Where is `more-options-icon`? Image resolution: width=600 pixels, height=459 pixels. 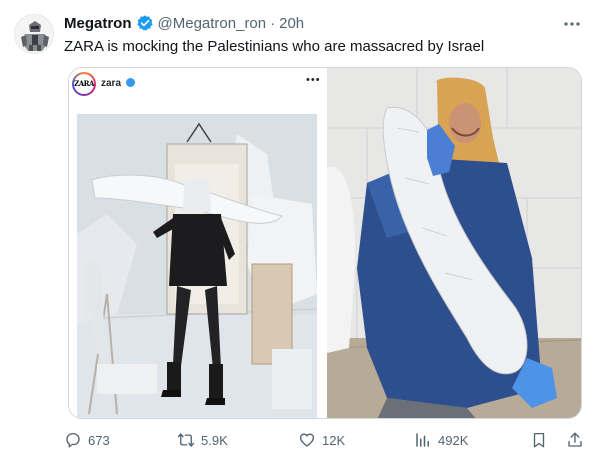
more-options-icon is located at coordinates (572, 24).